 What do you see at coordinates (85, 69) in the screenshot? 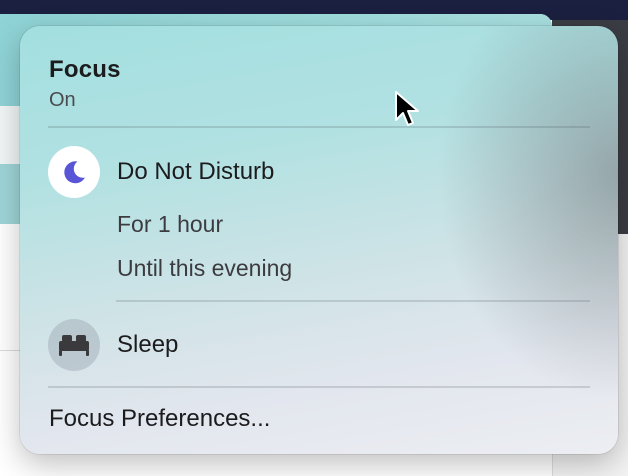
I see `focus-title: Focus` at bounding box center [85, 69].